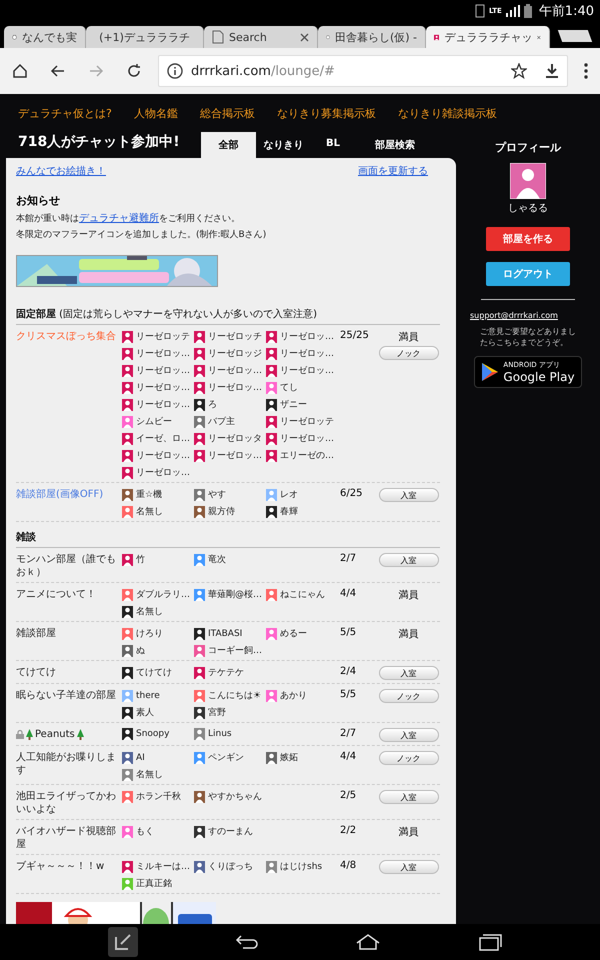 The height and width of the screenshot is (960, 600). Describe the element at coordinates (61, 171) in the screenshot. I see `drawing-link: みんなでお絵描き！` at that location.